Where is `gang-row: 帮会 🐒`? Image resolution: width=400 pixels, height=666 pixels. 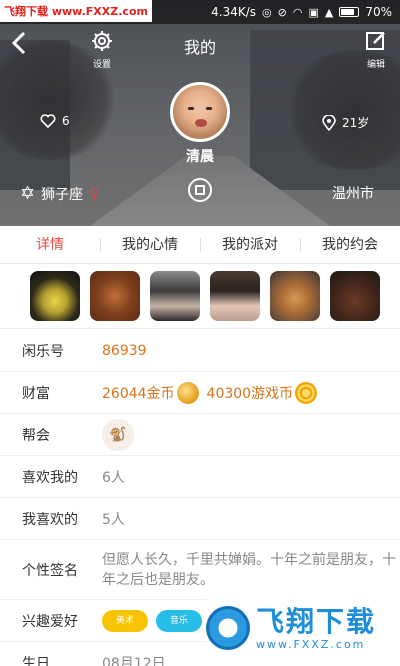 gang-row: 帮会 🐒 is located at coordinates (200, 435).